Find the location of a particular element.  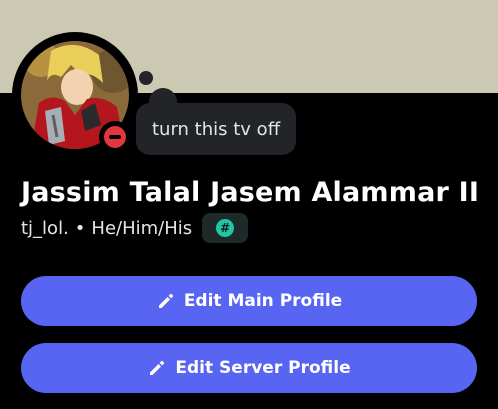

hashtag-badge: # is located at coordinates (225, 228).